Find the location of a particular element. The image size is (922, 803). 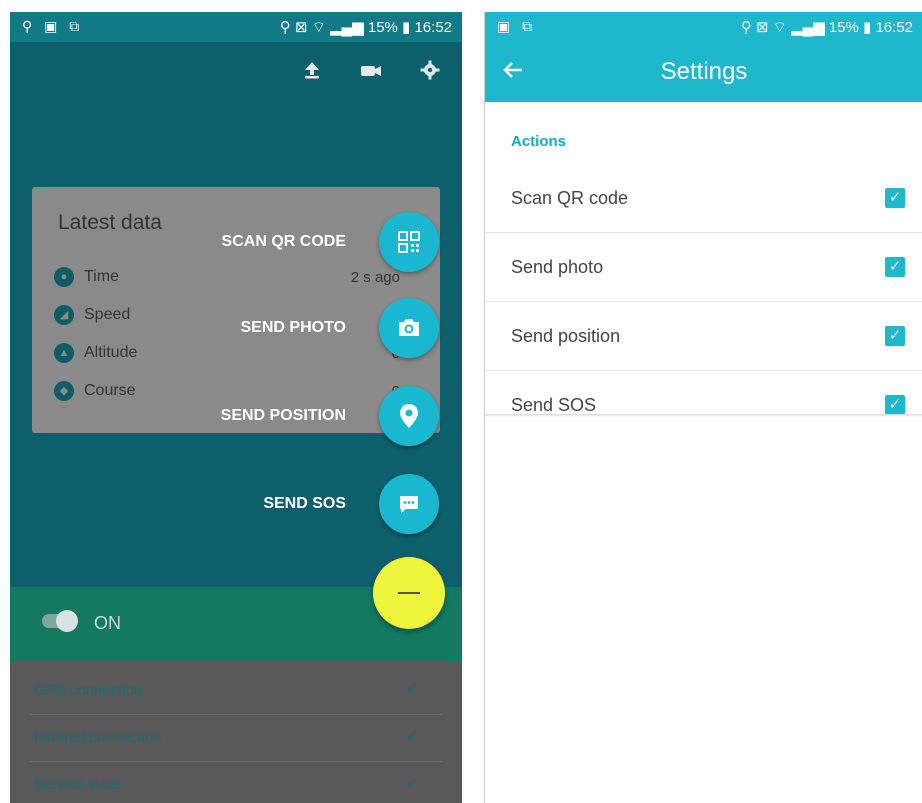

qr-code-icon is located at coordinates (409, 242).